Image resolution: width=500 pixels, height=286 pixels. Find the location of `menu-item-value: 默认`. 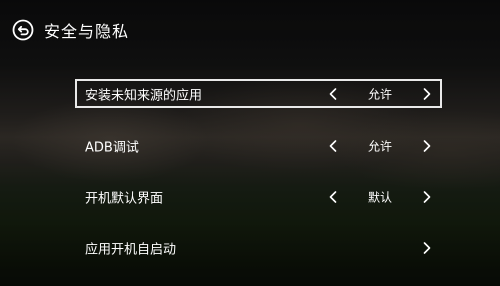

menu-item-value: 默认 is located at coordinates (379, 197).